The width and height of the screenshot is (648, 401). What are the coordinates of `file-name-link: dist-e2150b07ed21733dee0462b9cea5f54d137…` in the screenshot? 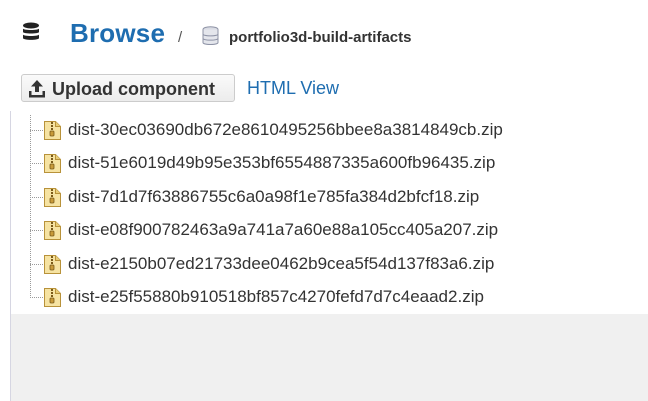 It's located at (281, 264).